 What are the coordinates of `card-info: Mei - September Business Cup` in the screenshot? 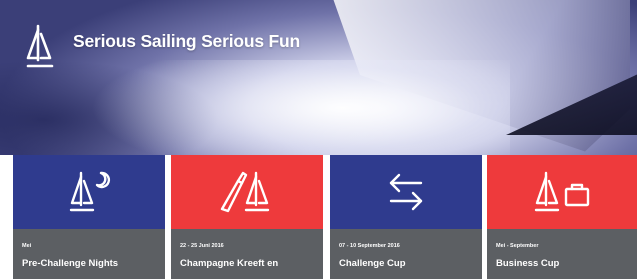 It's located at (562, 254).